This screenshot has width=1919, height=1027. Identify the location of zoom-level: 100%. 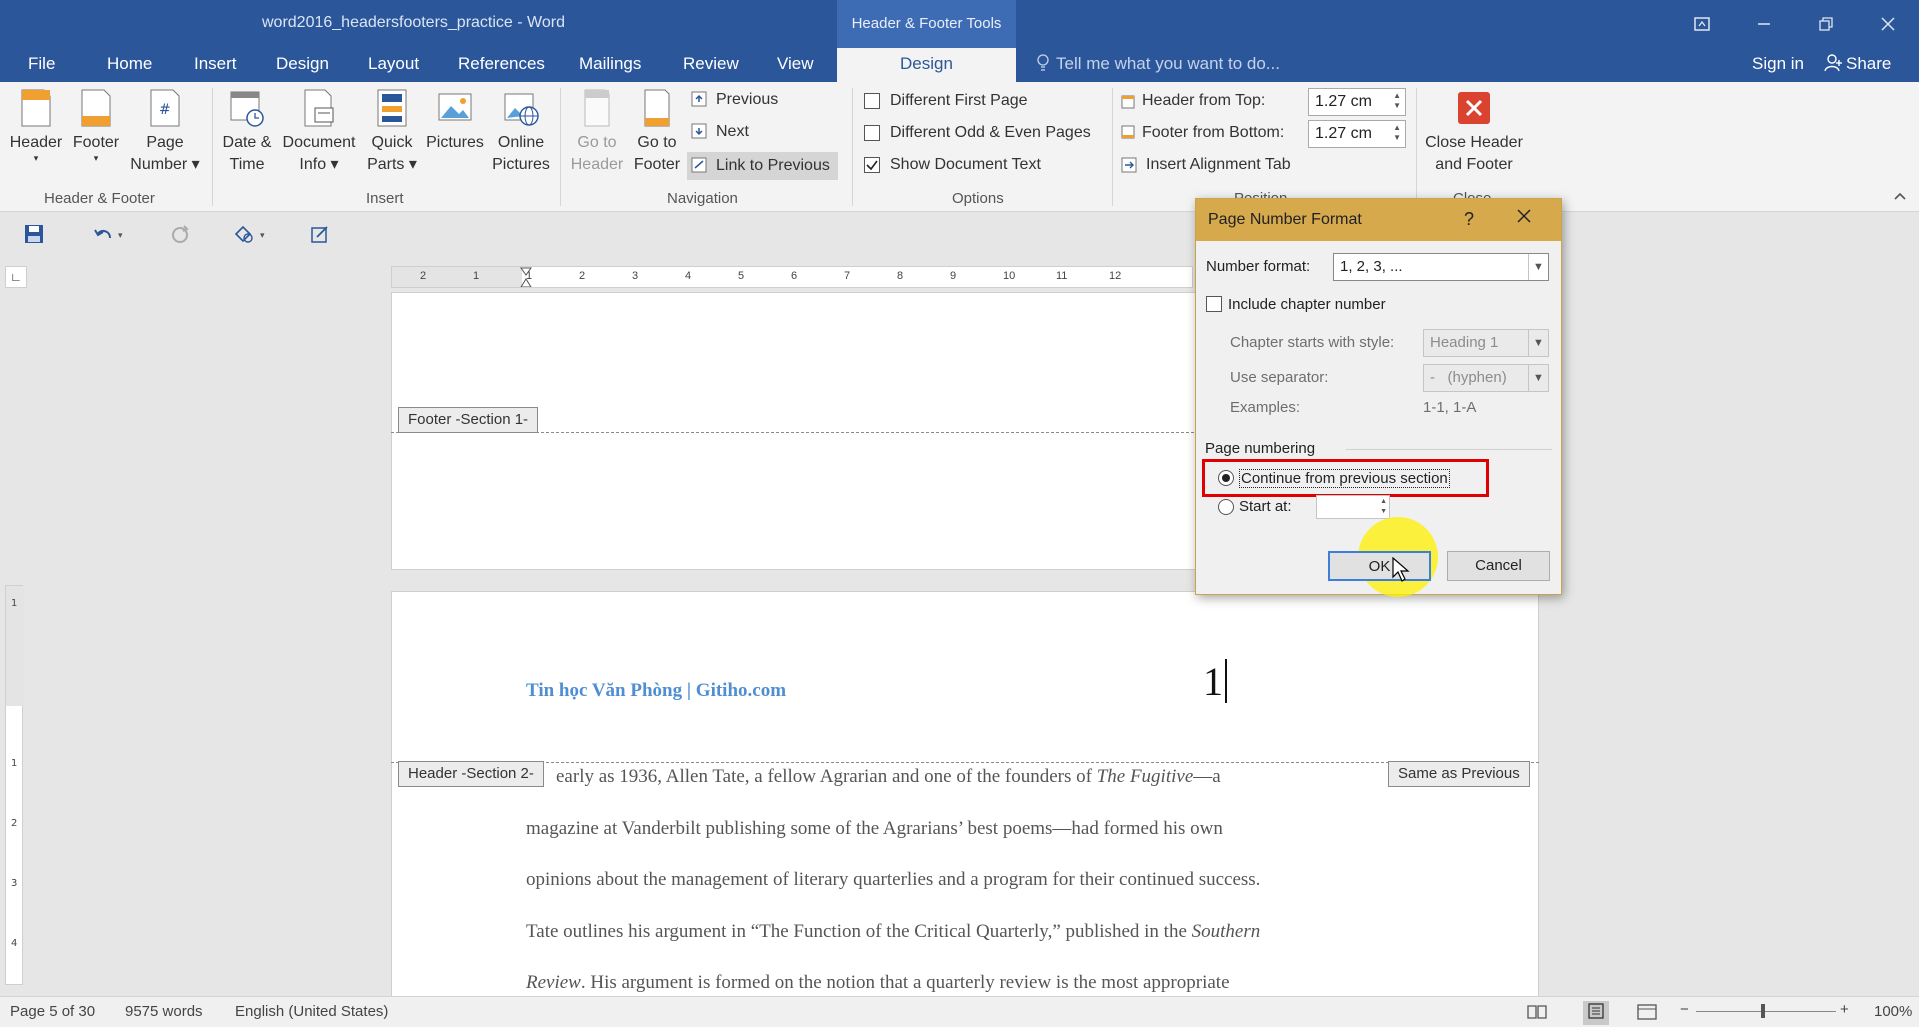
(1893, 1011).